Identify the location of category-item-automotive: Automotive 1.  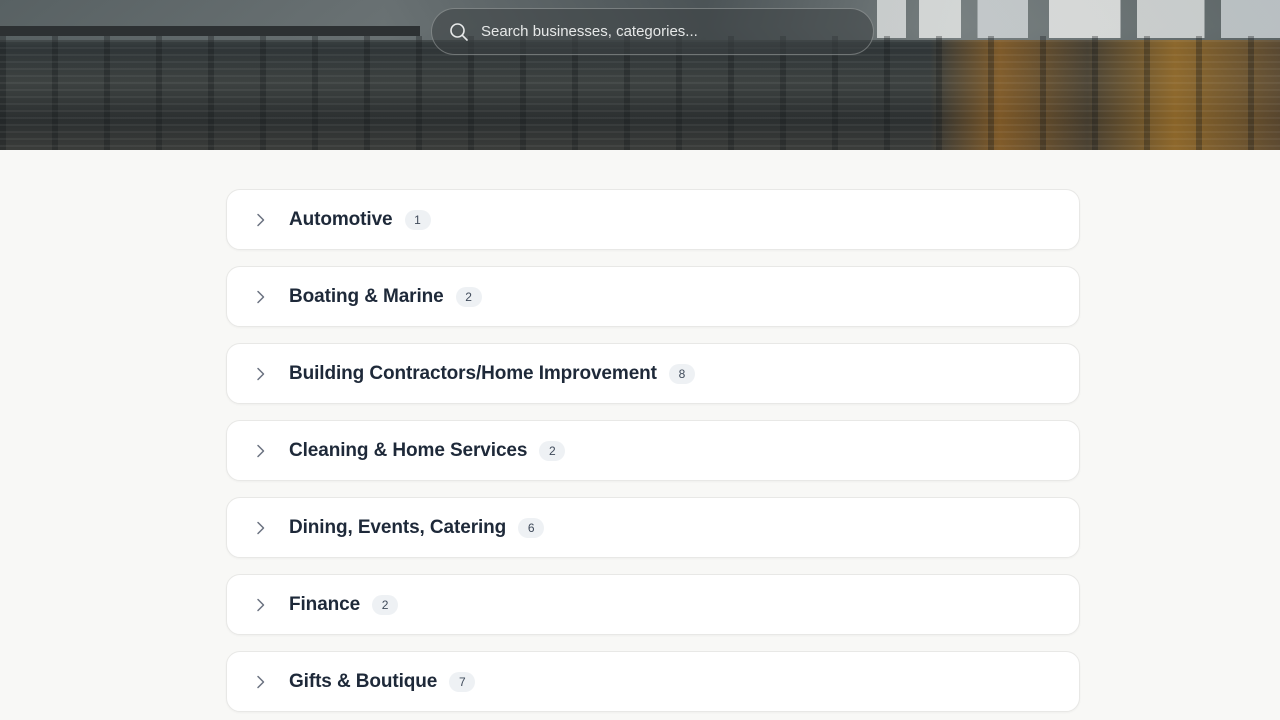
(653, 219).